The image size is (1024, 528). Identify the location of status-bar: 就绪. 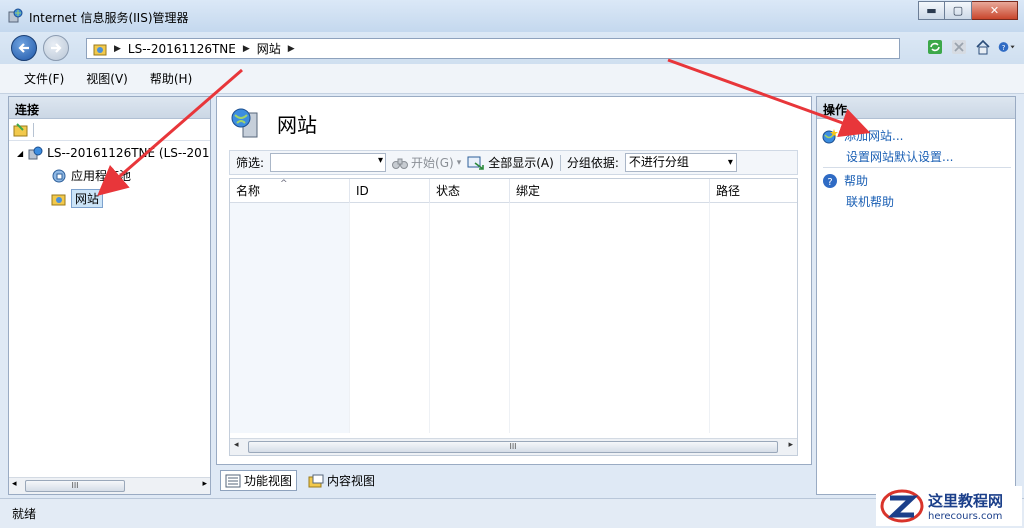
(512, 513).